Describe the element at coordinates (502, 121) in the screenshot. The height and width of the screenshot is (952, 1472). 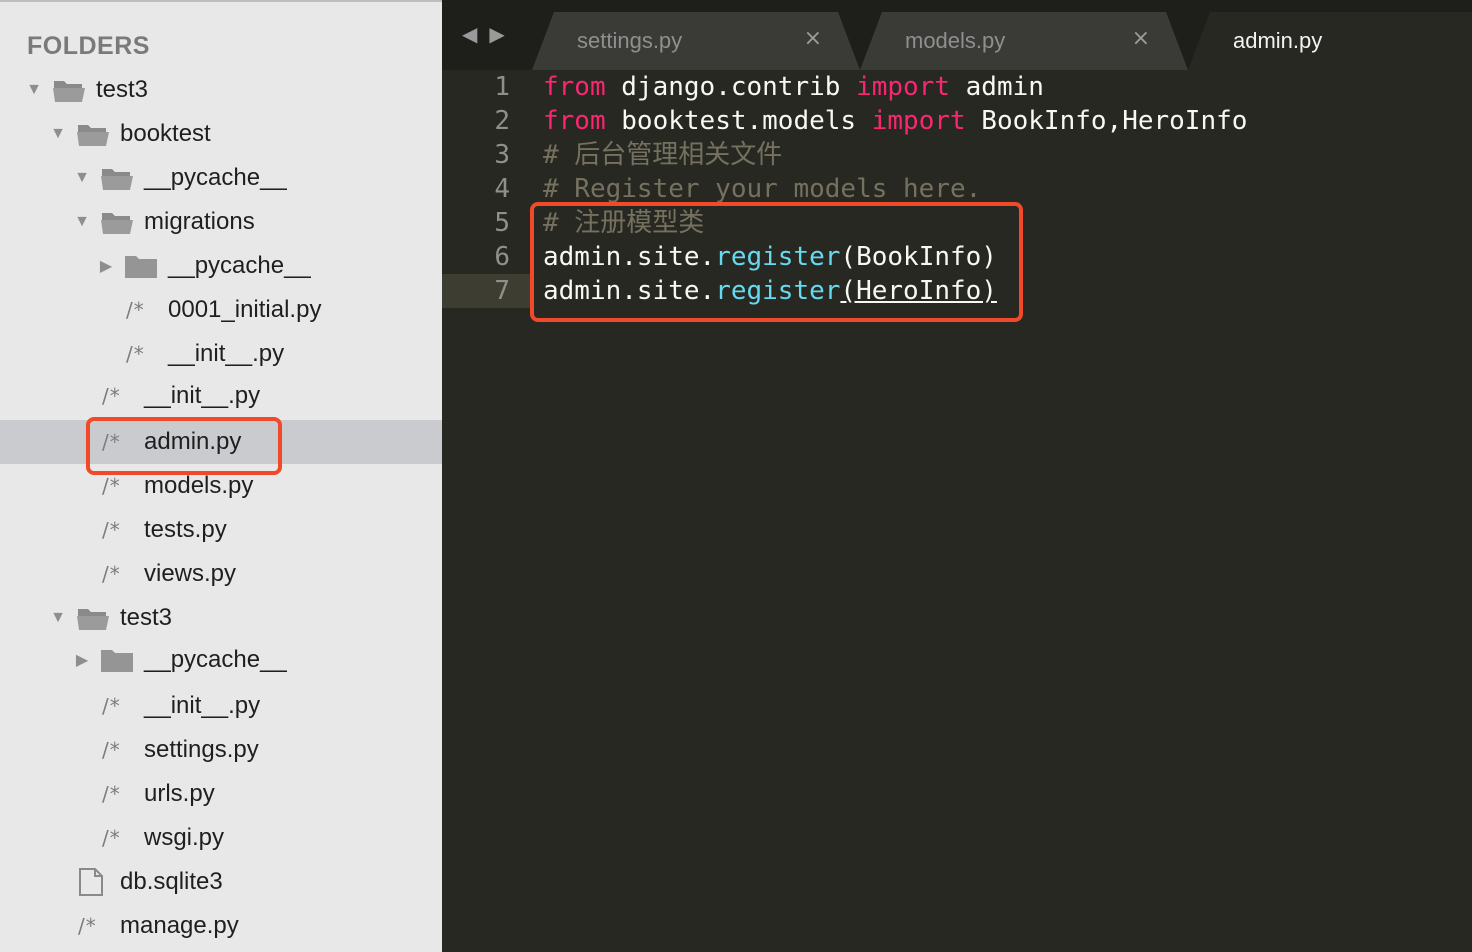
I see `line-number: 2` at that location.